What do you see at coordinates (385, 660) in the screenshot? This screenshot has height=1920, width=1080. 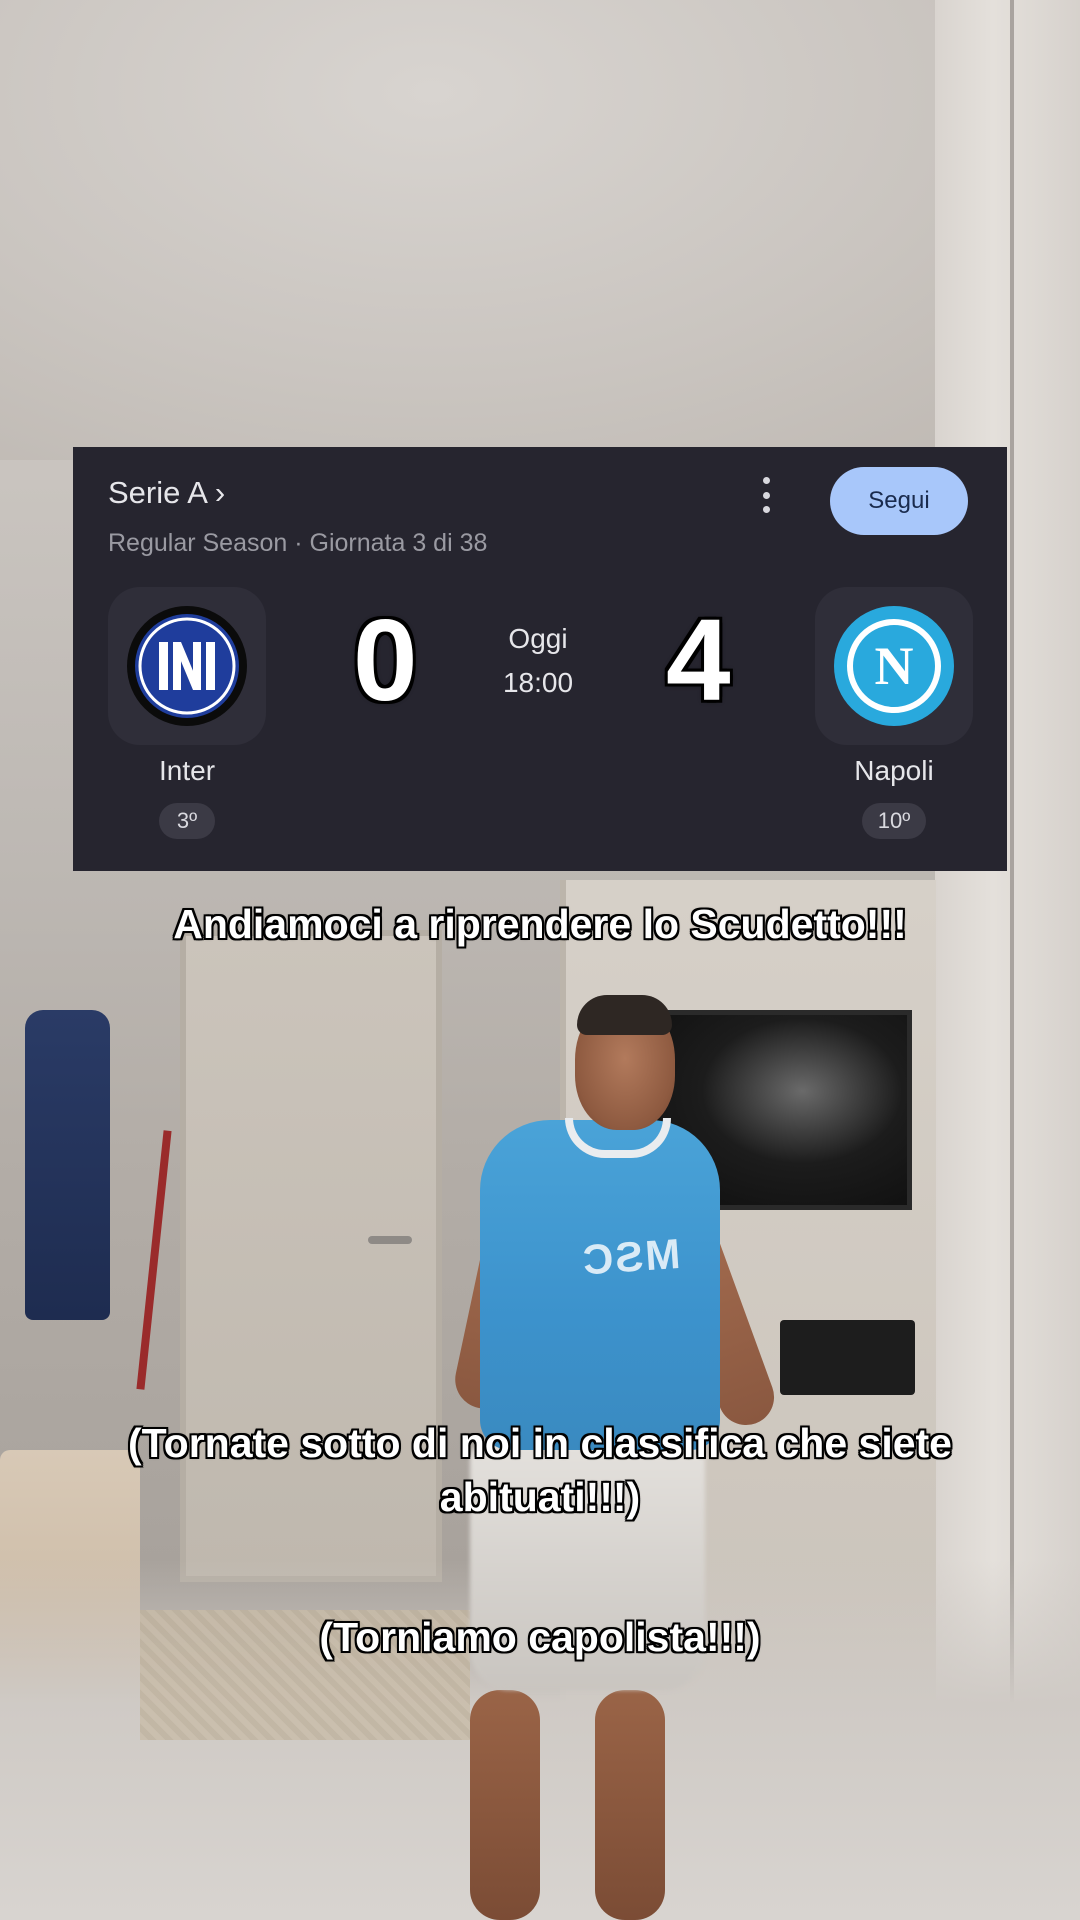 I see `home-score: 0` at bounding box center [385, 660].